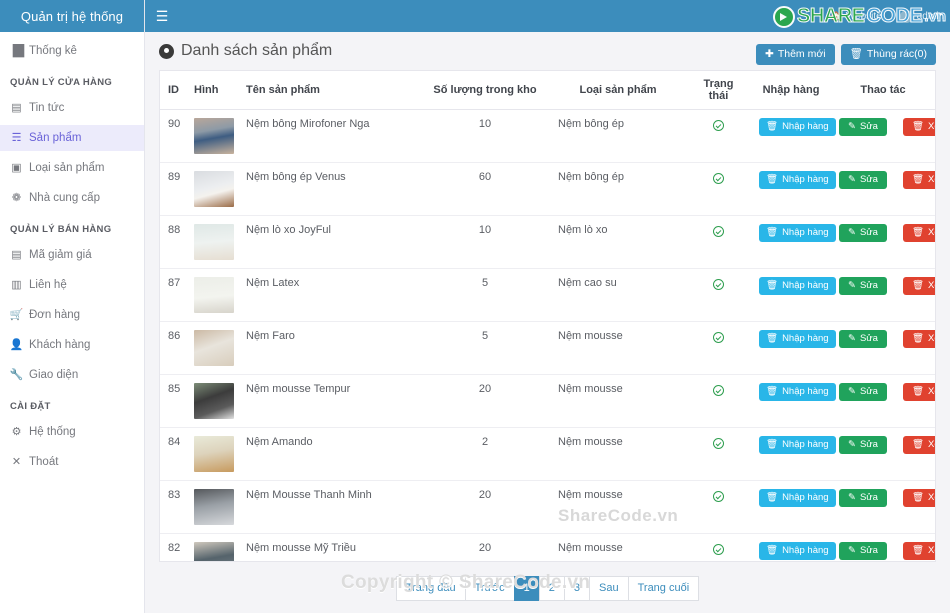  Describe the element at coordinates (16, 284) in the screenshot. I see `id-card-icon: ▥` at that location.